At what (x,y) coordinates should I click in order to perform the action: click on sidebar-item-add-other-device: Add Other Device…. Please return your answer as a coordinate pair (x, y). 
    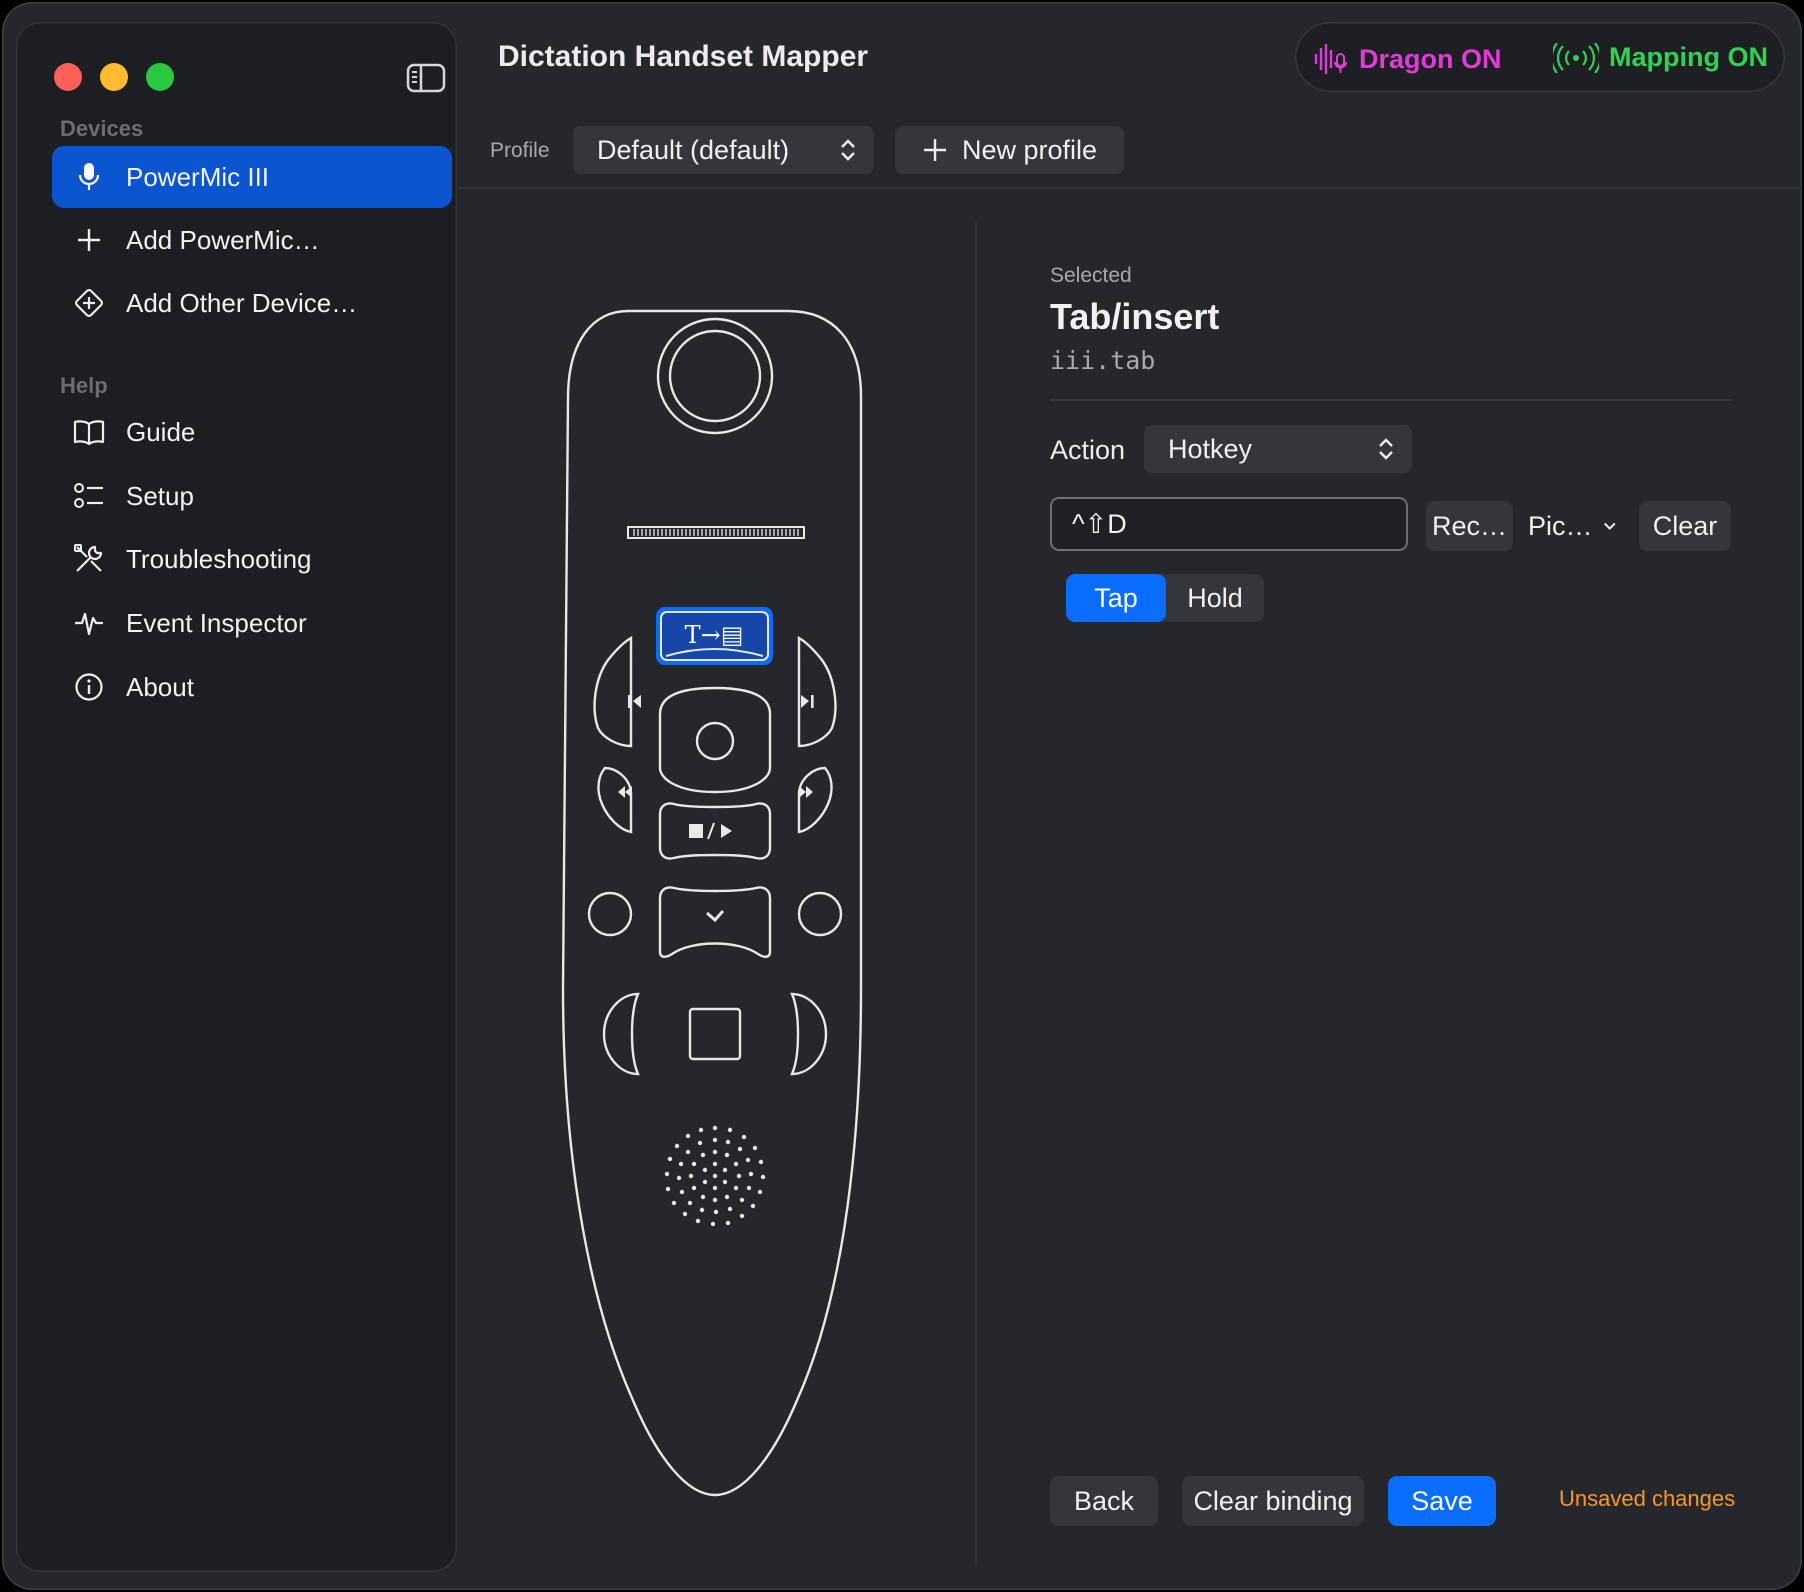
    Looking at the image, I should click on (252, 303).